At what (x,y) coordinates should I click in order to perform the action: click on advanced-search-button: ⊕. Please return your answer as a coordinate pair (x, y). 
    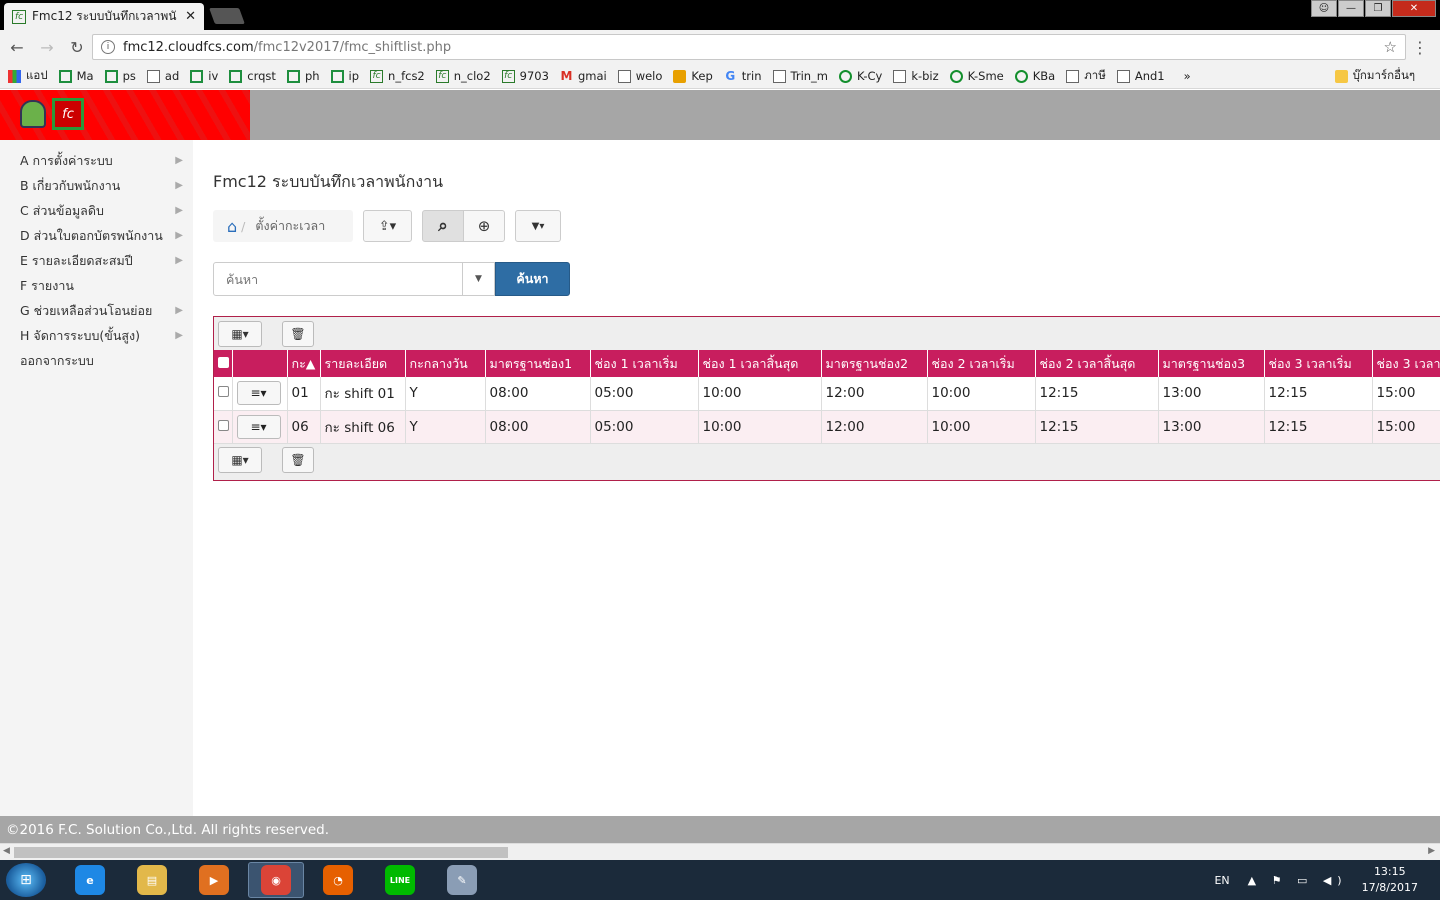
    Looking at the image, I should click on (484, 226).